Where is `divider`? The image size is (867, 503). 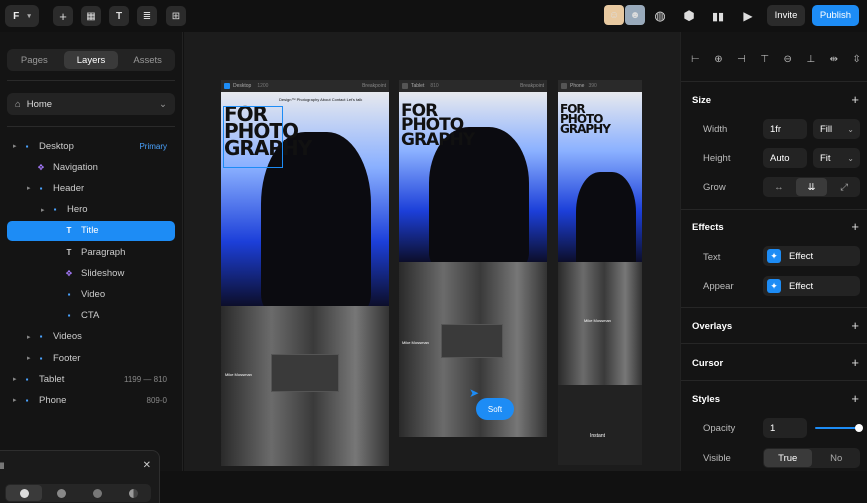
divider is located at coordinates (774, 209).